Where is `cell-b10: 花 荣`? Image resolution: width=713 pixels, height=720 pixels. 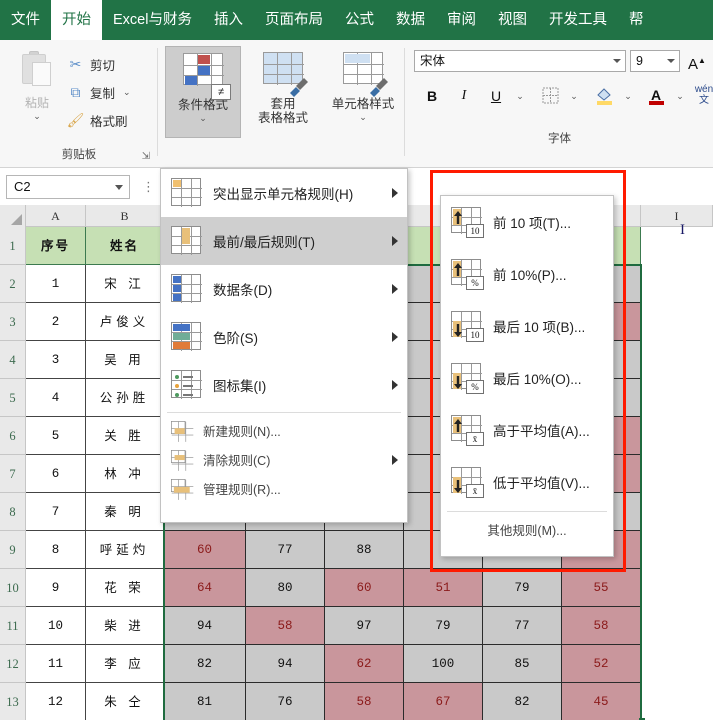
cell-b10: 花 荣 is located at coordinates (125, 588).